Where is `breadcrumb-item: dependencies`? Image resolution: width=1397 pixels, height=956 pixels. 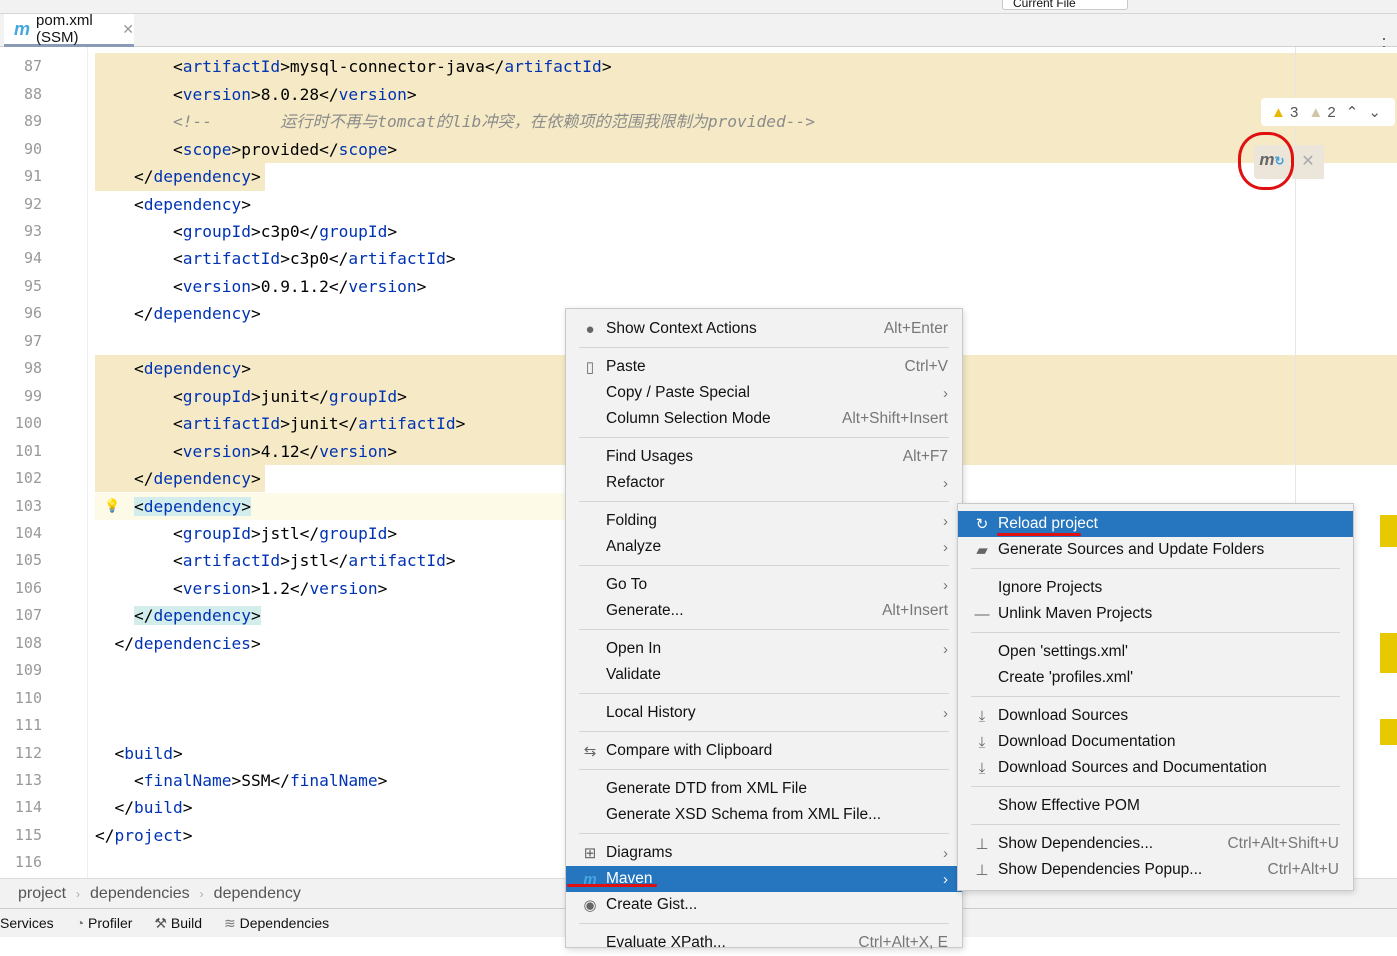
breadcrumb-item: dependencies is located at coordinates (140, 894).